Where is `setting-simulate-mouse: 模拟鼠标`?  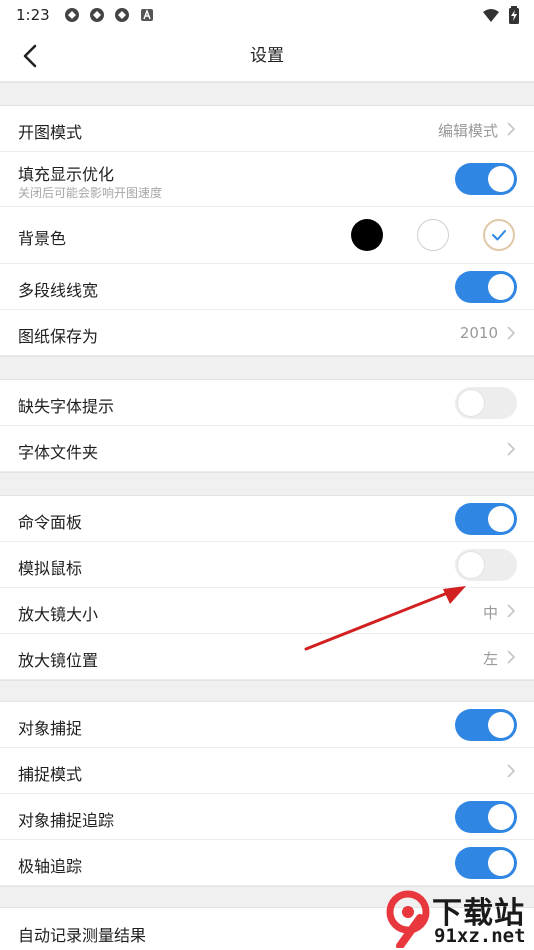
setting-simulate-mouse: 模拟鼠标 is located at coordinates (267, 565).